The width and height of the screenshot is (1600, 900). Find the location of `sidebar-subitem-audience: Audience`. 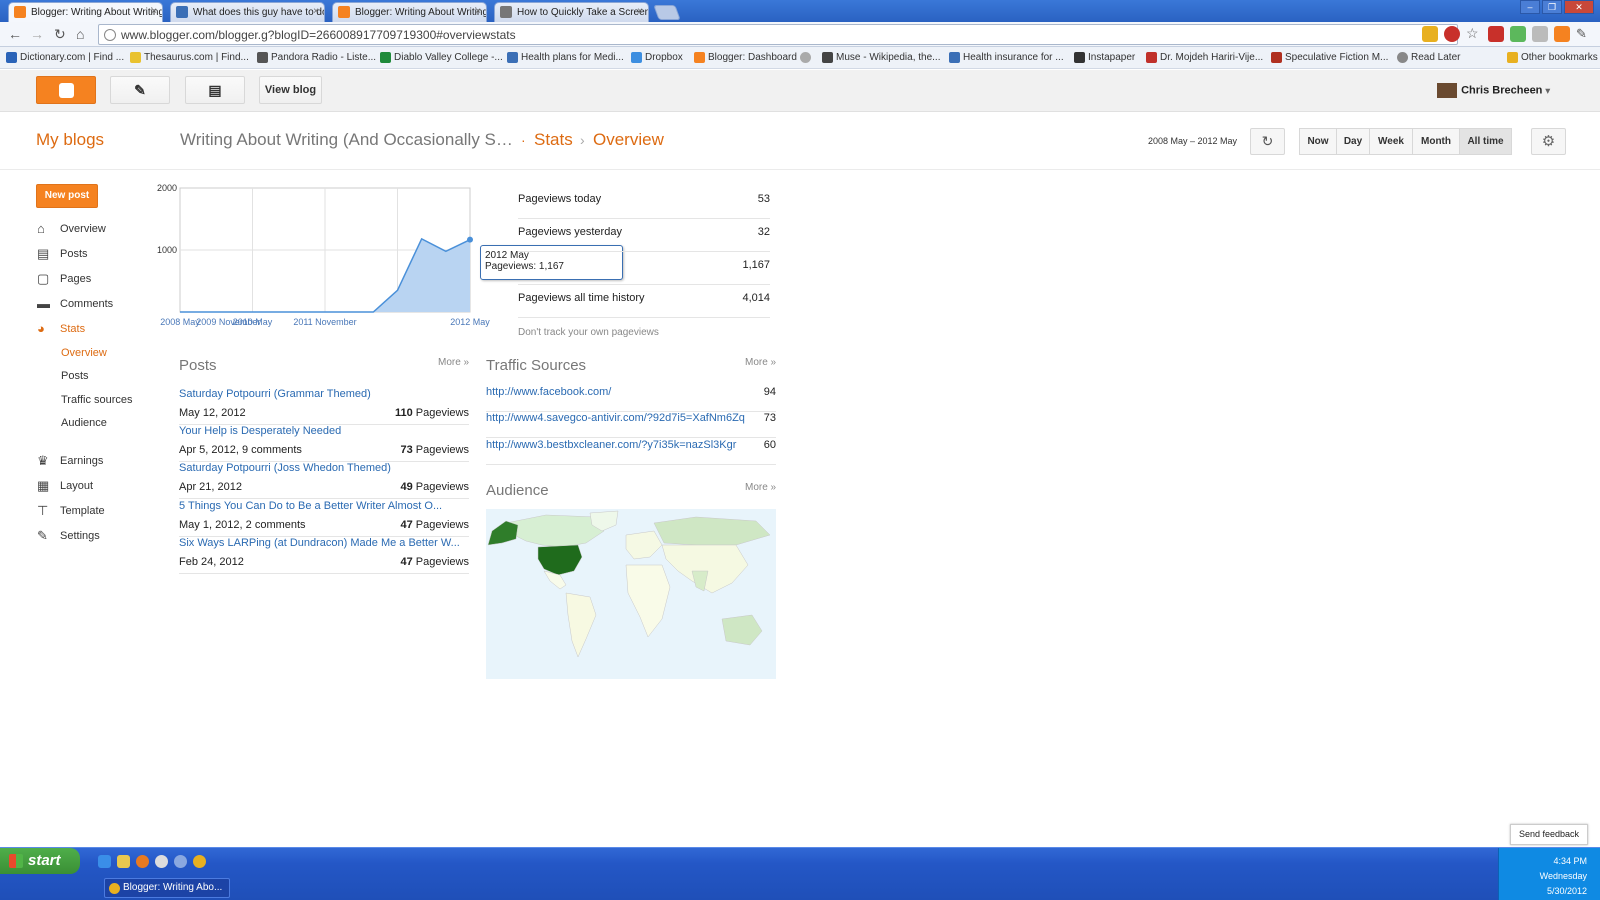

sidebar-subitem-audience: Audience is located at coordinates (84, 423).